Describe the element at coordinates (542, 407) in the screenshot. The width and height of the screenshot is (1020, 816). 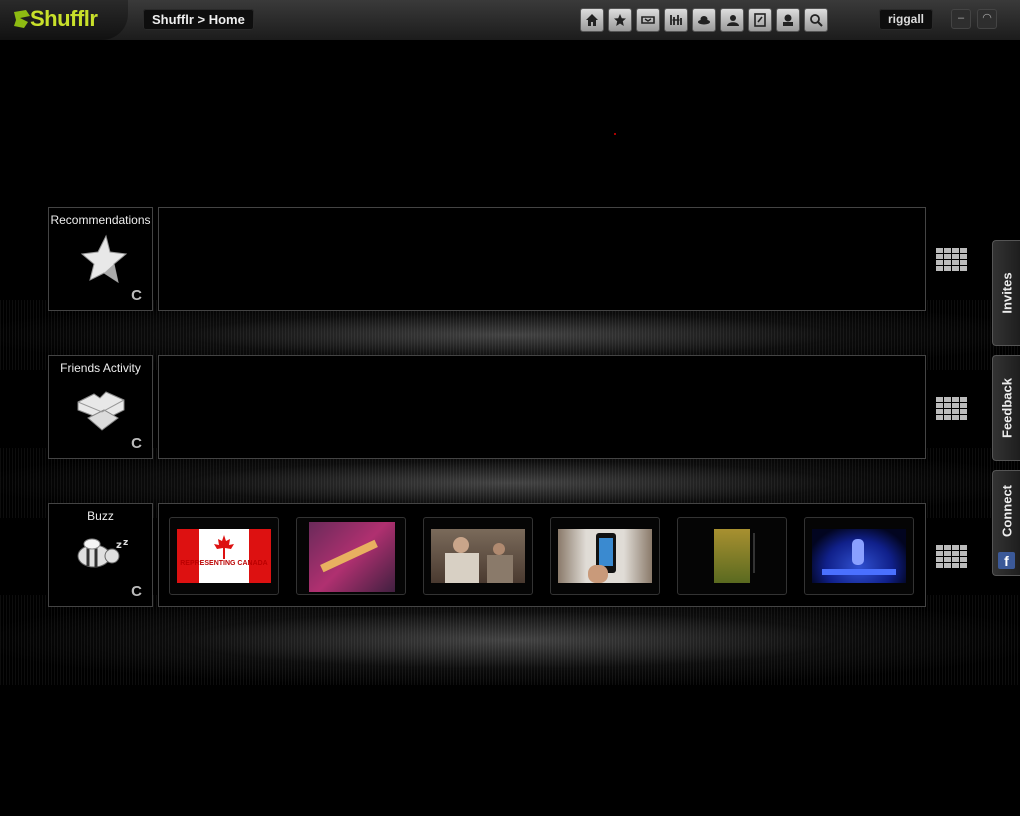
I see `friends-activity-strip` at that location.